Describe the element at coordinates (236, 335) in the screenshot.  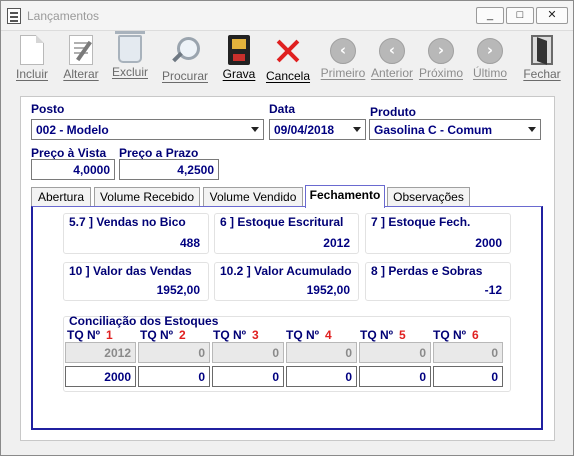
I see `tank-header-3: TQ Nº 3` at that location.